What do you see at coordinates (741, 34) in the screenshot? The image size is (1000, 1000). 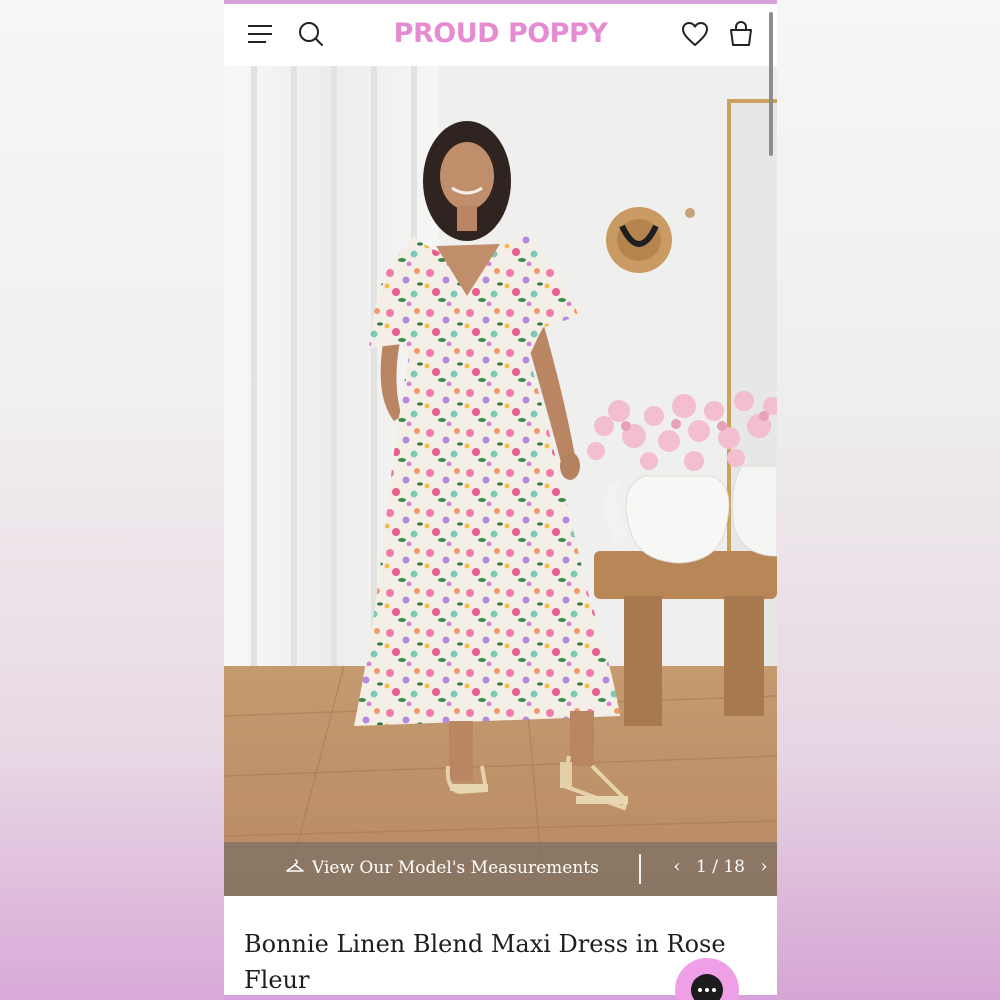 I see `shopping-bag-icon` at bounding box center [741, 34].